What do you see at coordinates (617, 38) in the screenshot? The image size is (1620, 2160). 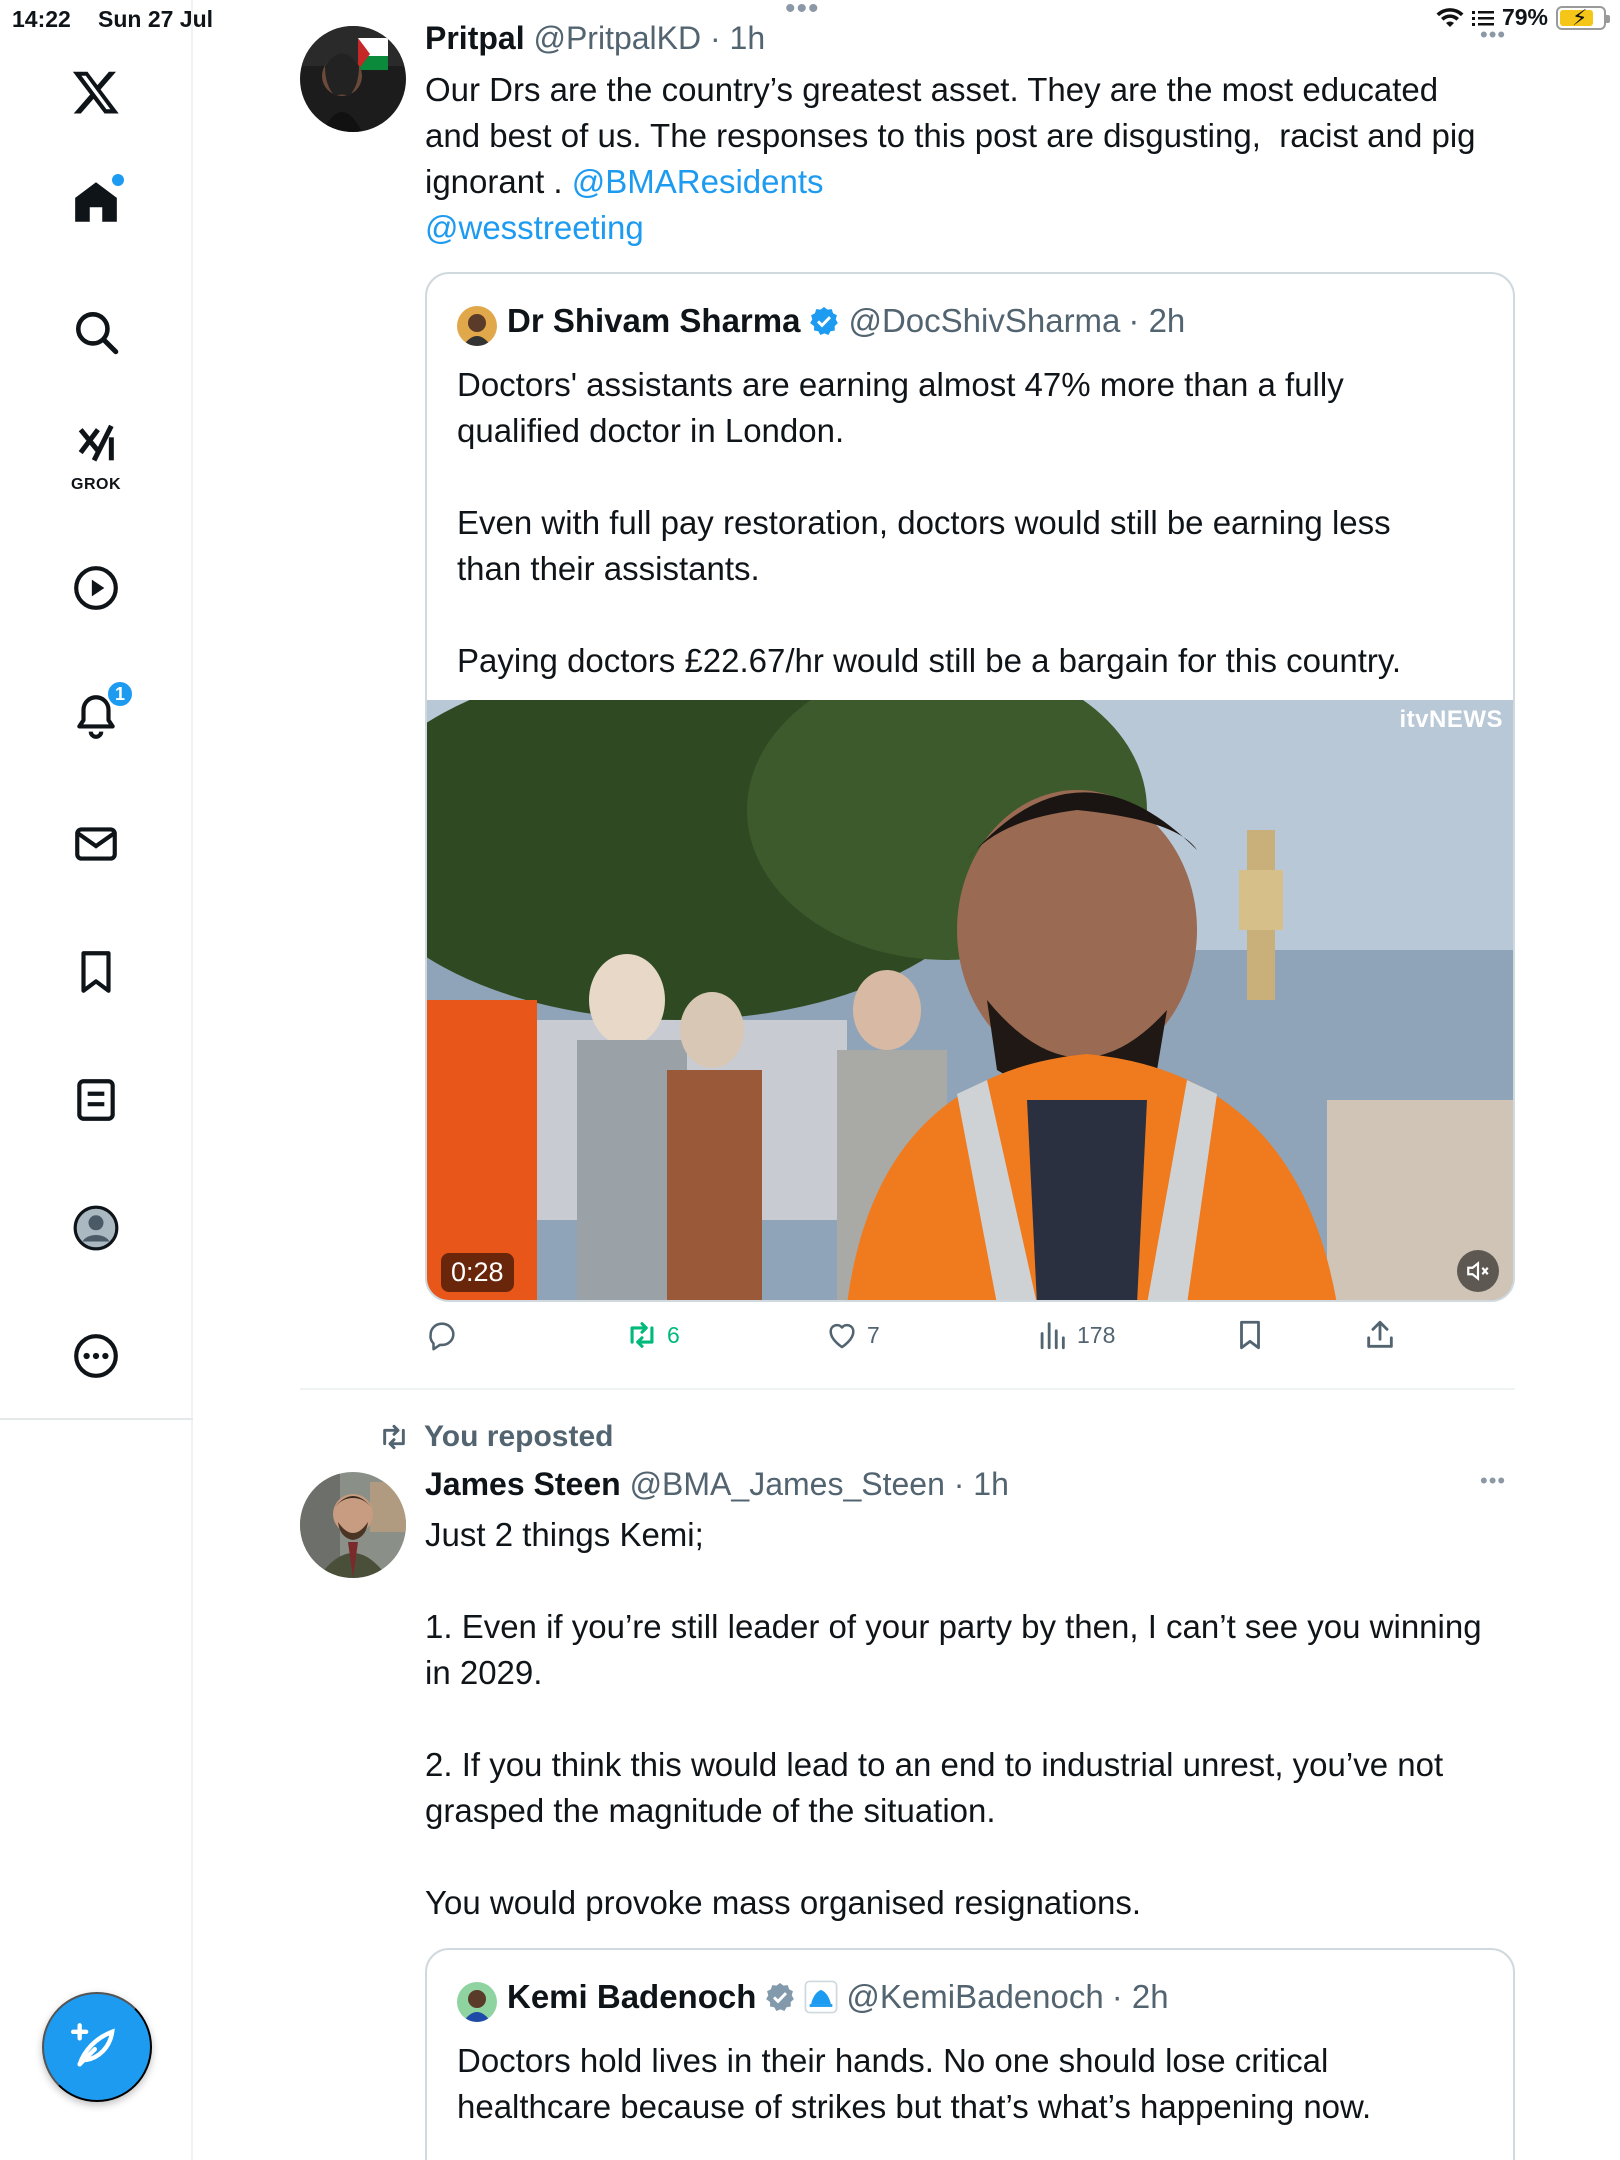 I see `author-handle: @PritpalKD` at bounding box center [617, 38].